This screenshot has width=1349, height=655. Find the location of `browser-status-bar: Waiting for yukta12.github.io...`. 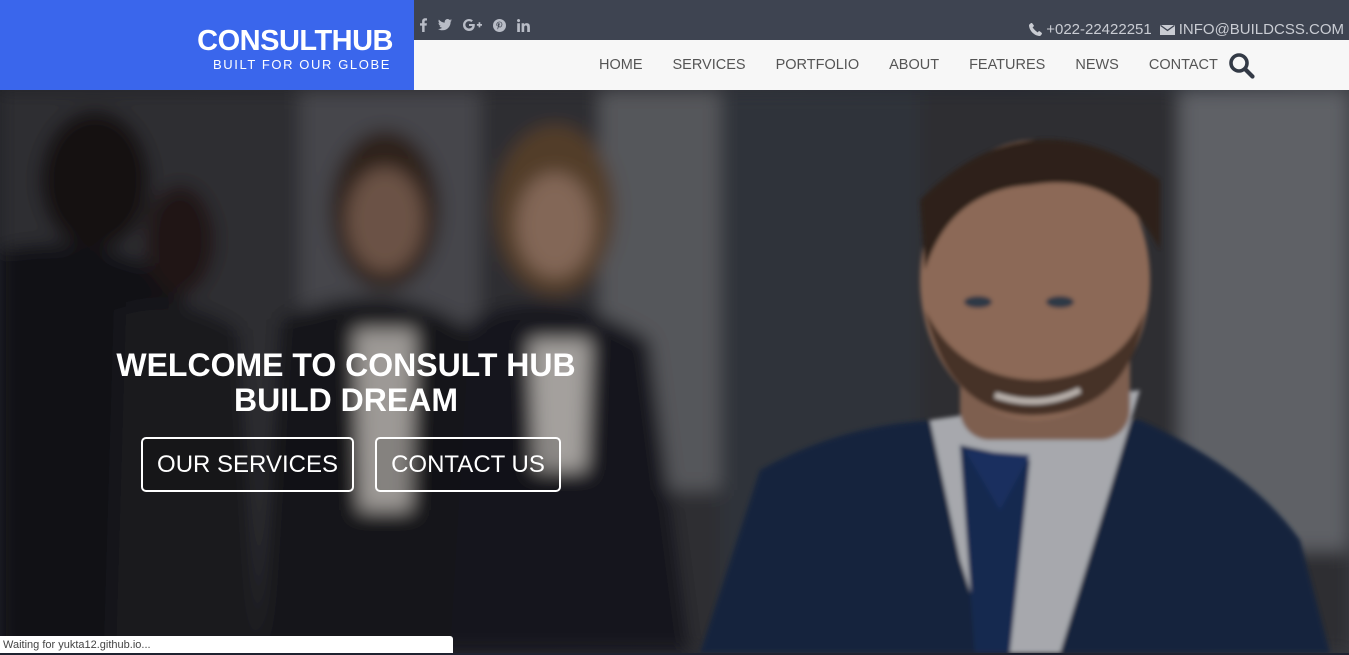

browser-status-bar: Waiting for yukta12.github.io... is located at coordinates (226, 644).